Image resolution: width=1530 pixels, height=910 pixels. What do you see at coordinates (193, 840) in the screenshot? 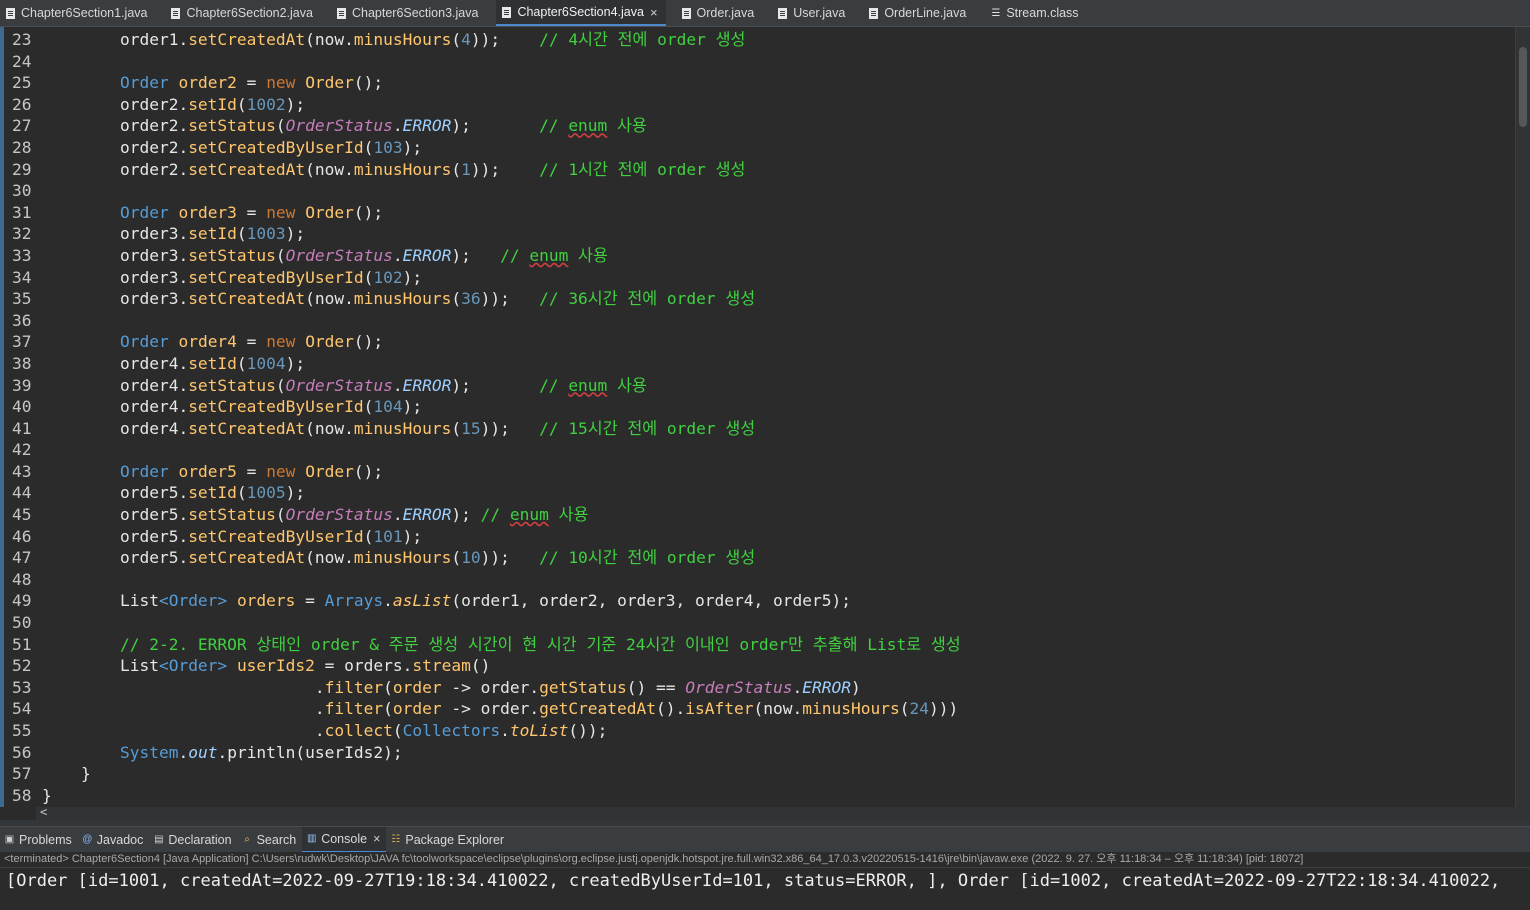
I see `panel-tab: ▤ Declaration` at bounding box center [193, 840].